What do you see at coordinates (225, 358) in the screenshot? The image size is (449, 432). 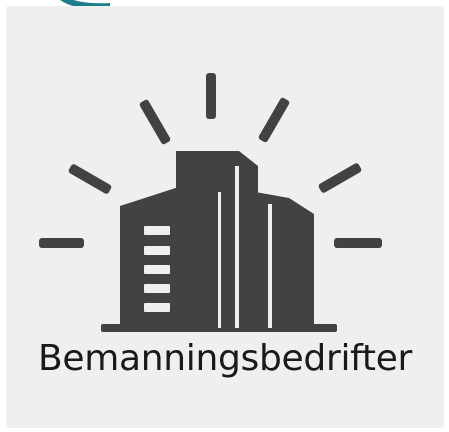 I see `card-label: Bemanningsbedrifter` at bounding box center [225, 358].